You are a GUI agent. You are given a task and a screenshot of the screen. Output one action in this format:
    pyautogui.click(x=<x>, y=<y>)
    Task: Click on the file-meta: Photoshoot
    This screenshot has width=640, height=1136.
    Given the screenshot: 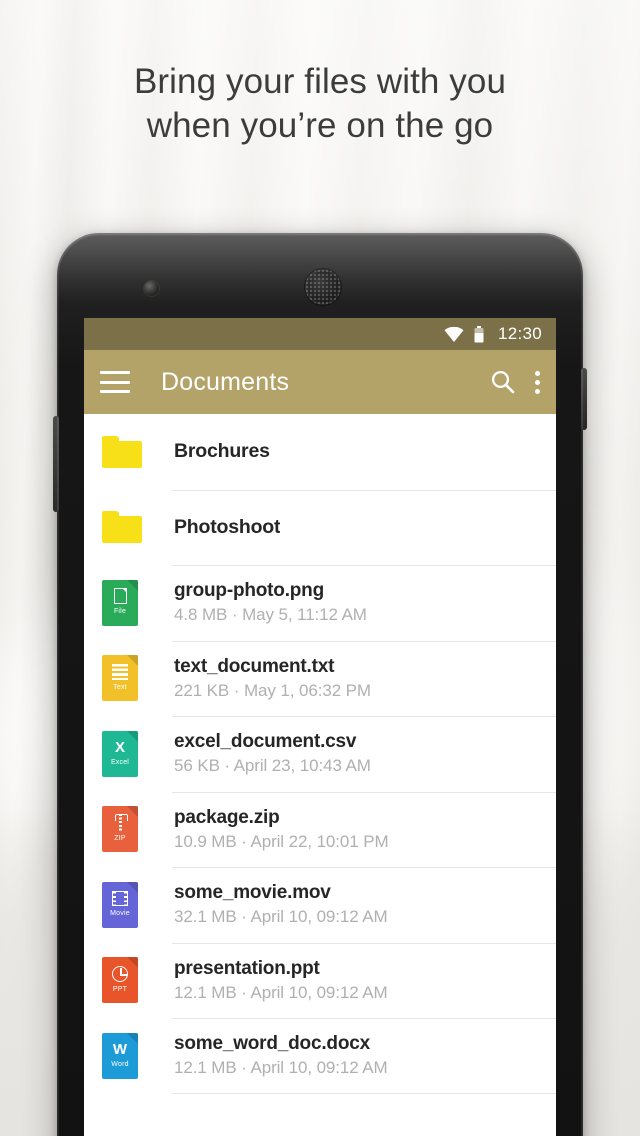 What is the action you would take?
    pyautogui.click(x=226, y=527)
    